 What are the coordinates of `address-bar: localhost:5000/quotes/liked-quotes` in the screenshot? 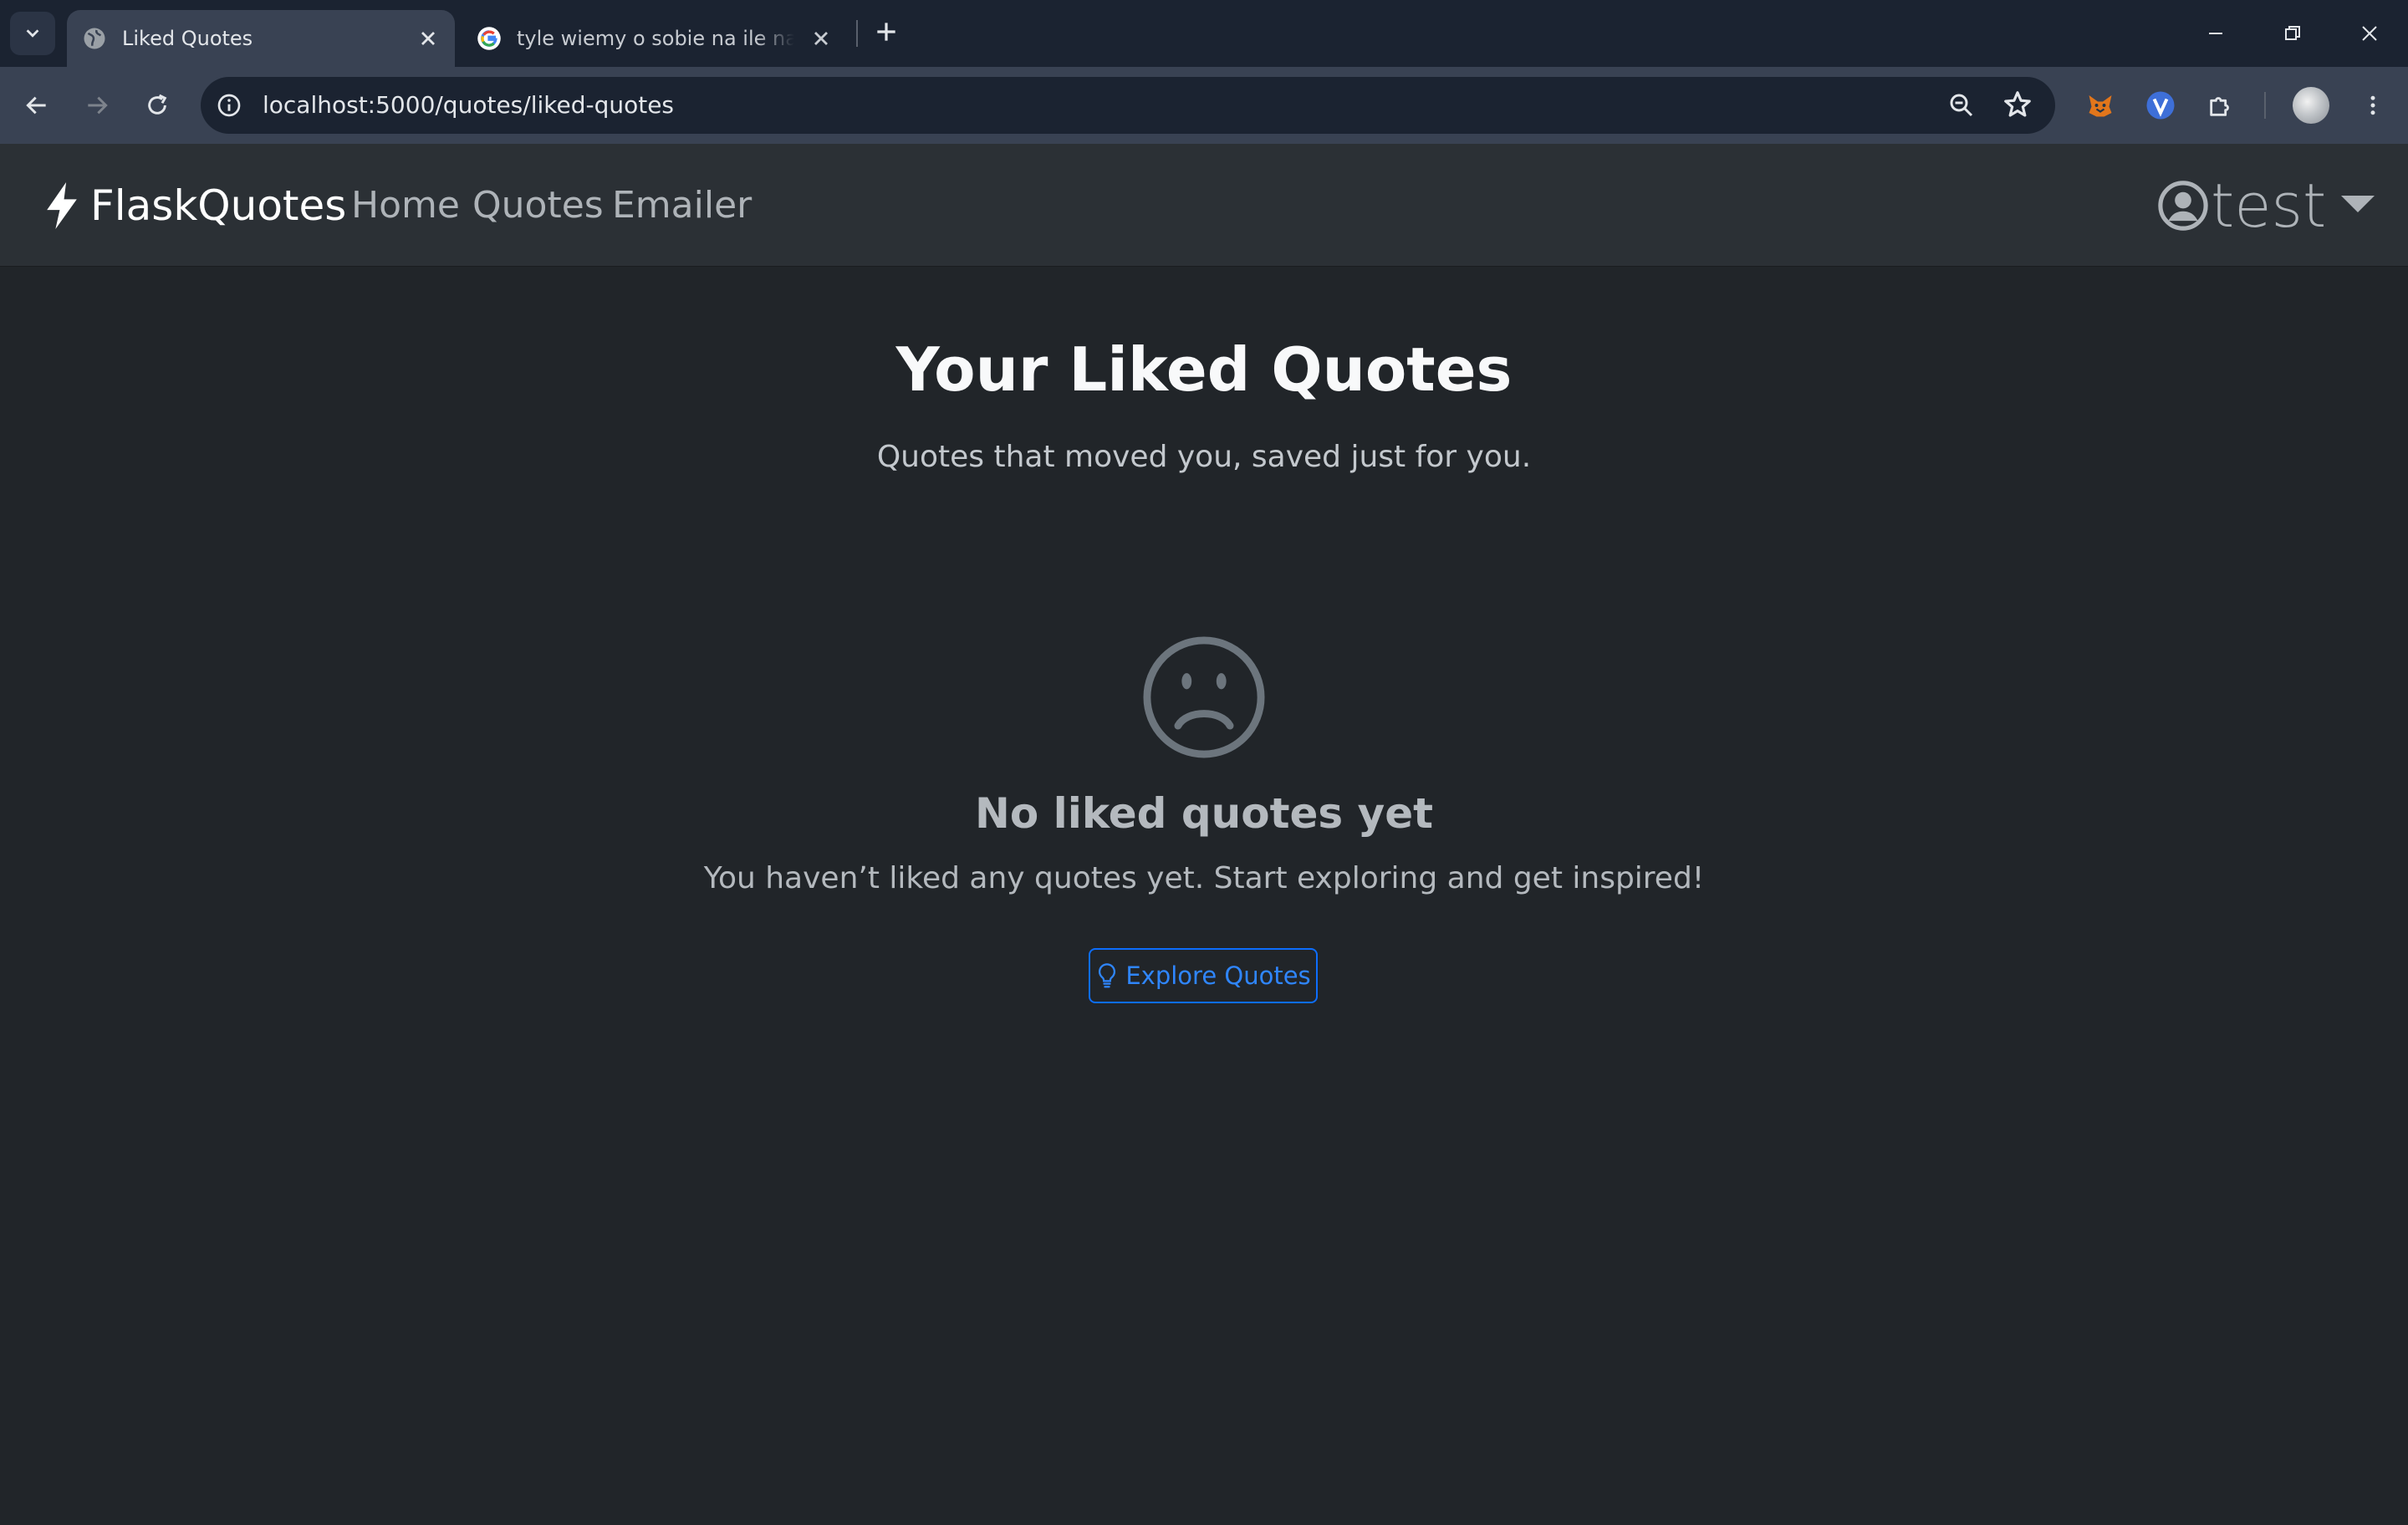 It's located at (1128, 105).